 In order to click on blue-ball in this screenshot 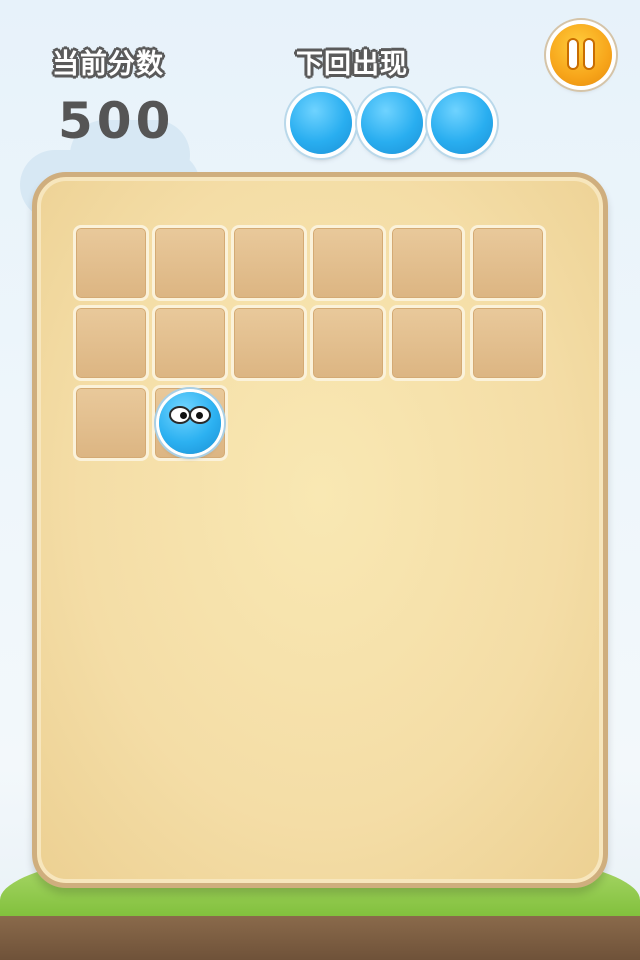, I will do `click(190, 423)`.